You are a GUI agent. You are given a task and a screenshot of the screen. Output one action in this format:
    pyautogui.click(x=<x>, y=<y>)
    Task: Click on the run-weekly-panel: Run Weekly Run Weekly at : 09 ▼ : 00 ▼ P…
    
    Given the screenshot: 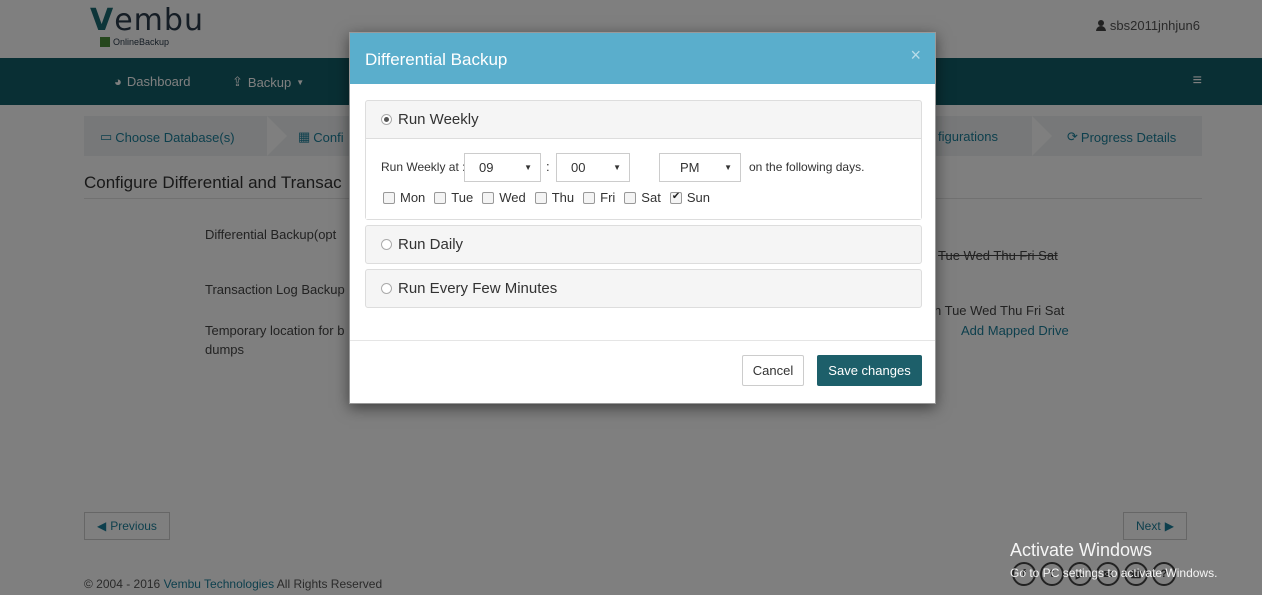 What is the action you would take?
    pyautogui.click(x=643, y=160)
    